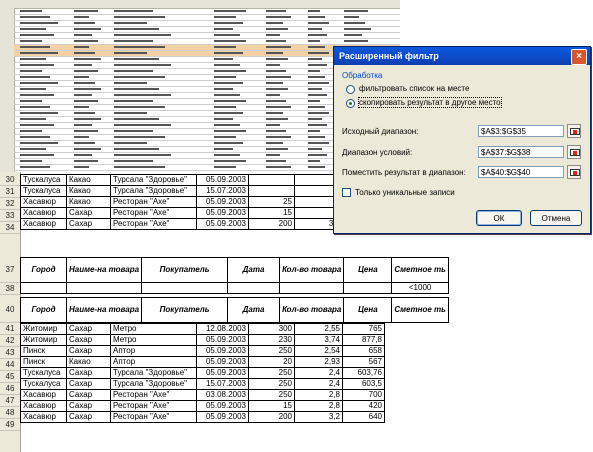  I want to click on city-cell: Житомир, so click(43, 329).